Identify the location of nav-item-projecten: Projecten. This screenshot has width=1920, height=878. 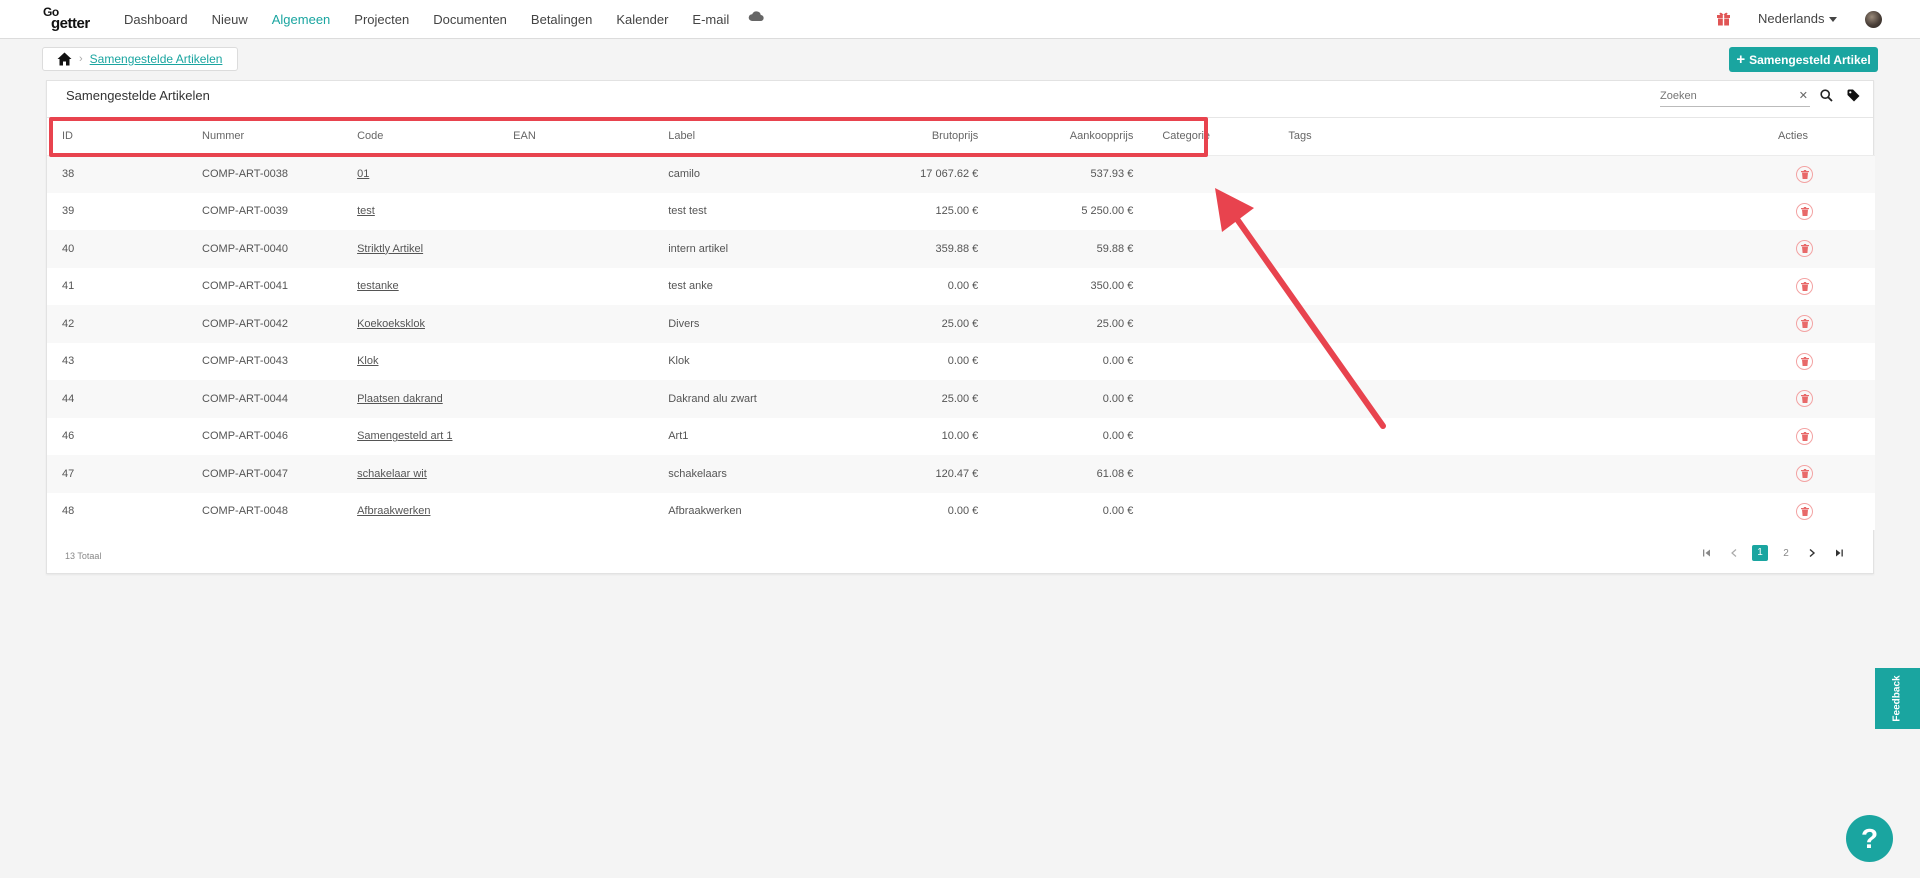
(381, 19).